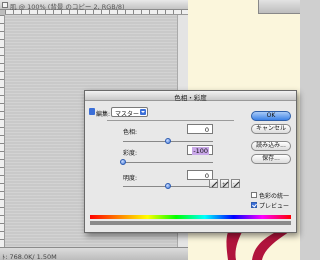 This screenshot has height=260, width=320. Describe the element at coordinates (92, 111) in the screenshot. I see `options-menu-icon` at that location.